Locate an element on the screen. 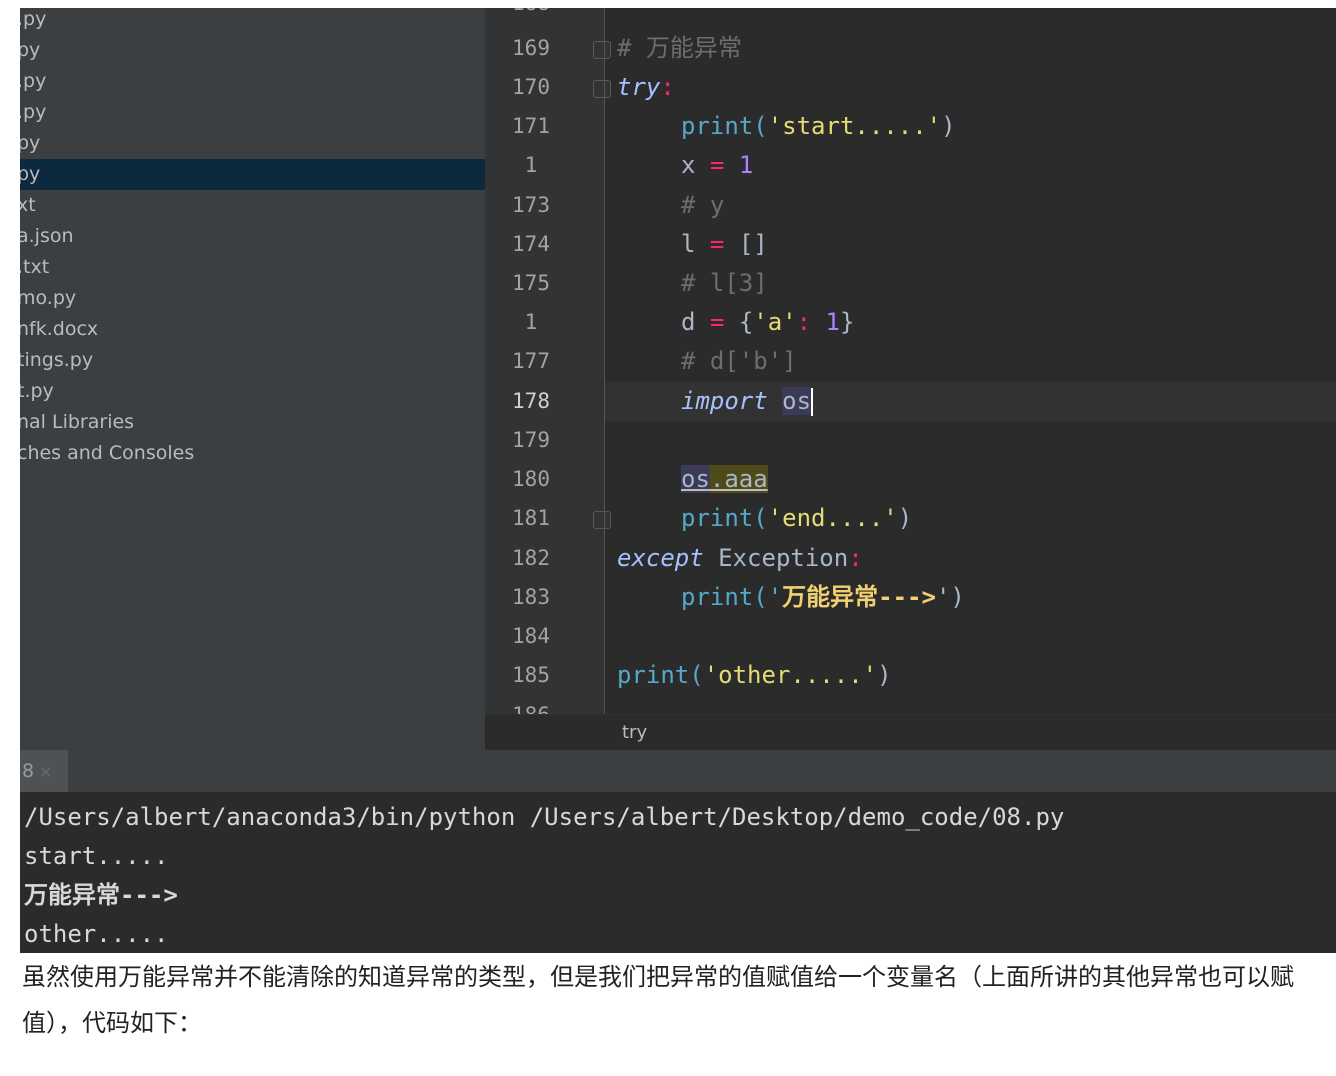  punct: (' is located at coordinates (768, 597).